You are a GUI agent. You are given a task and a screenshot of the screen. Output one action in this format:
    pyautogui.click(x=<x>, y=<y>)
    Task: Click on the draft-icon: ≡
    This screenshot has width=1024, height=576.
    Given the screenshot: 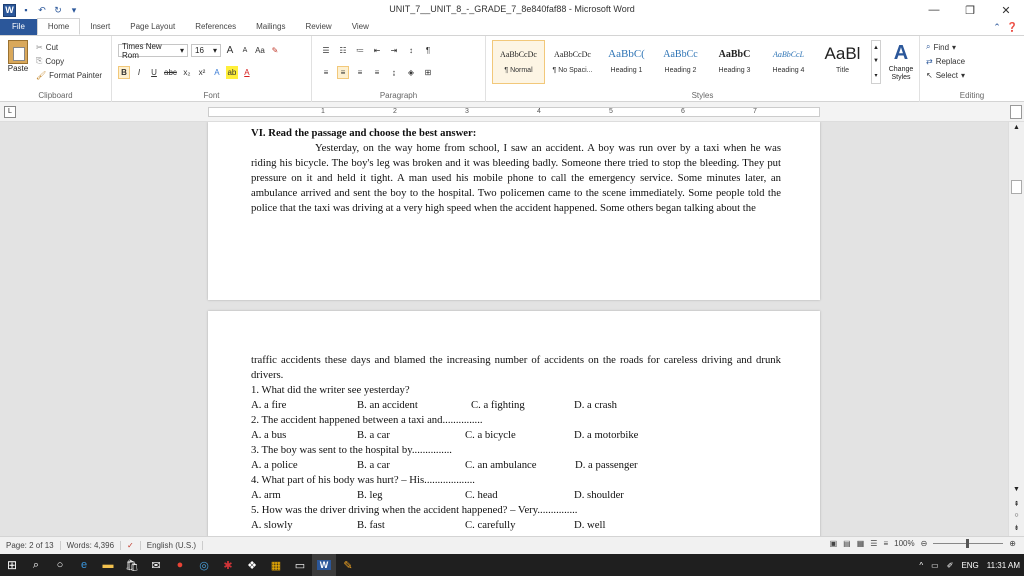 What is the action you would take?
    pyautogui.click(x=885, y=543)
    